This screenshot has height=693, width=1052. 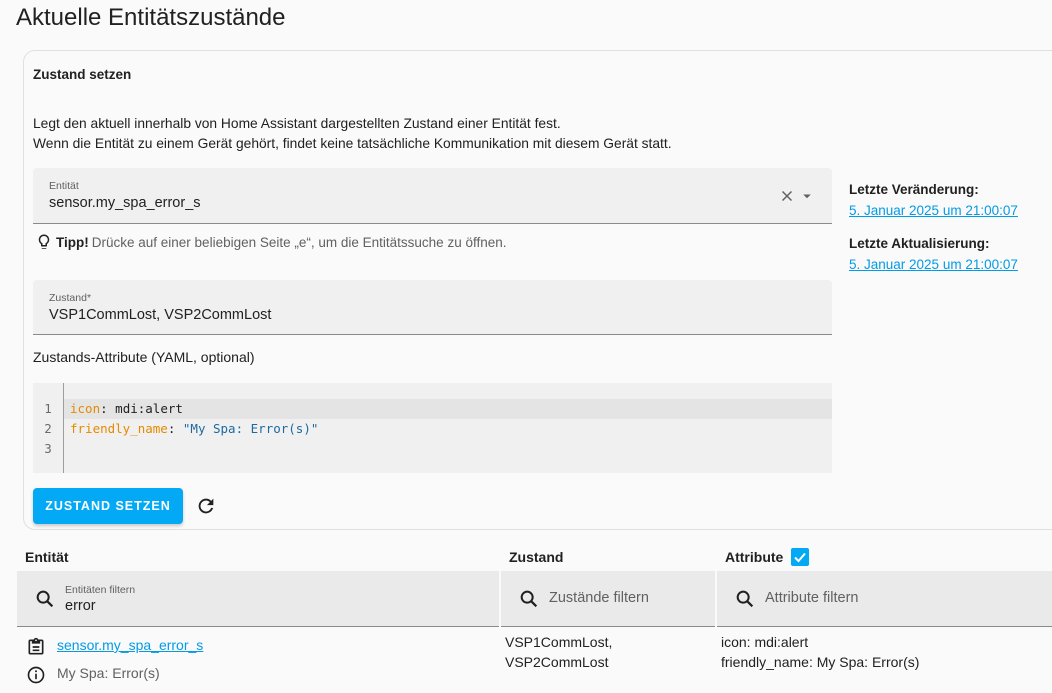 I want to click on entity-filter-value: error, so click(x=80, y=606).